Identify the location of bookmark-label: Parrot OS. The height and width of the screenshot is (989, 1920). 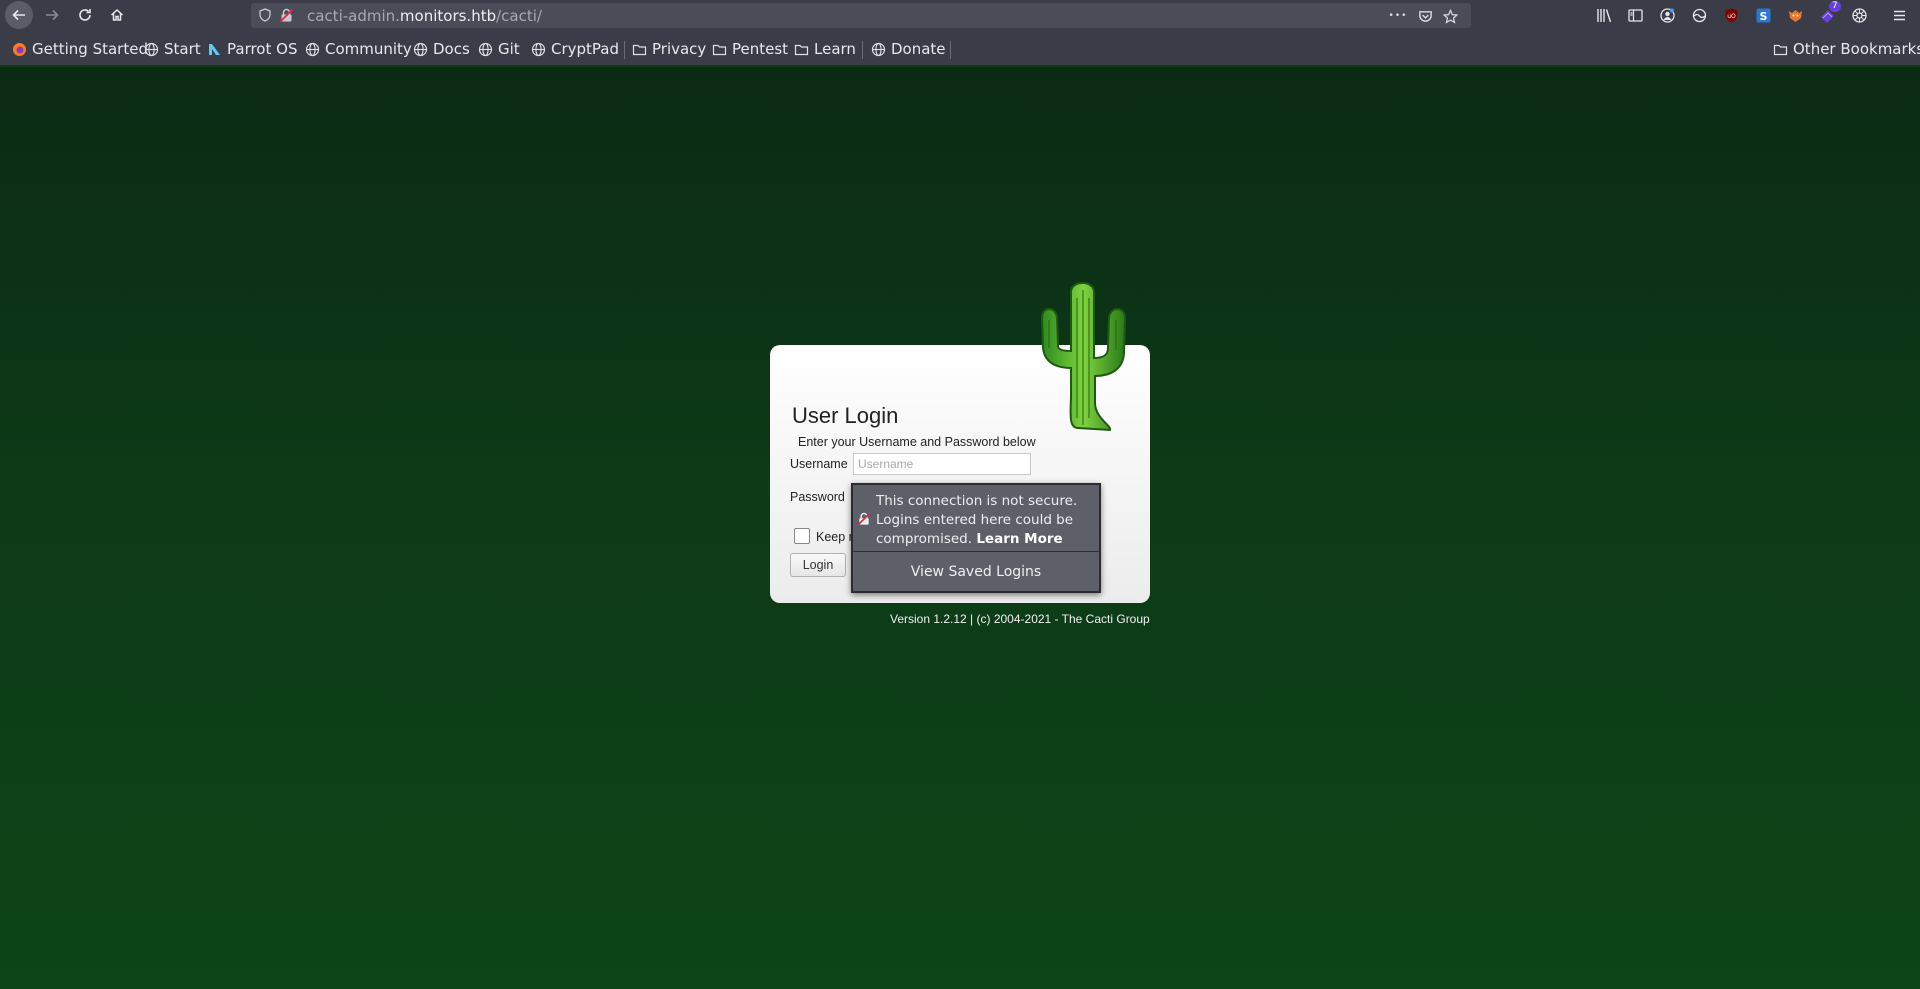
(262, 49).